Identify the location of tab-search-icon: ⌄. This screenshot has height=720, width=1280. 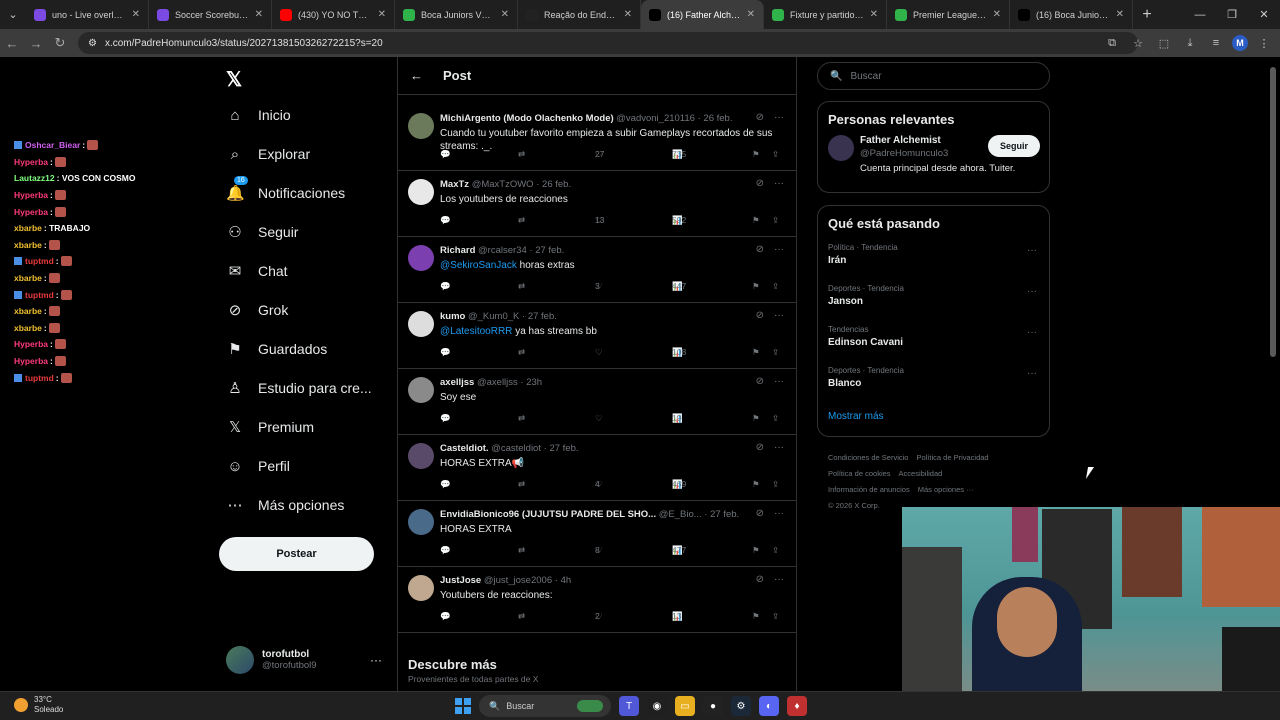
(13, 14).